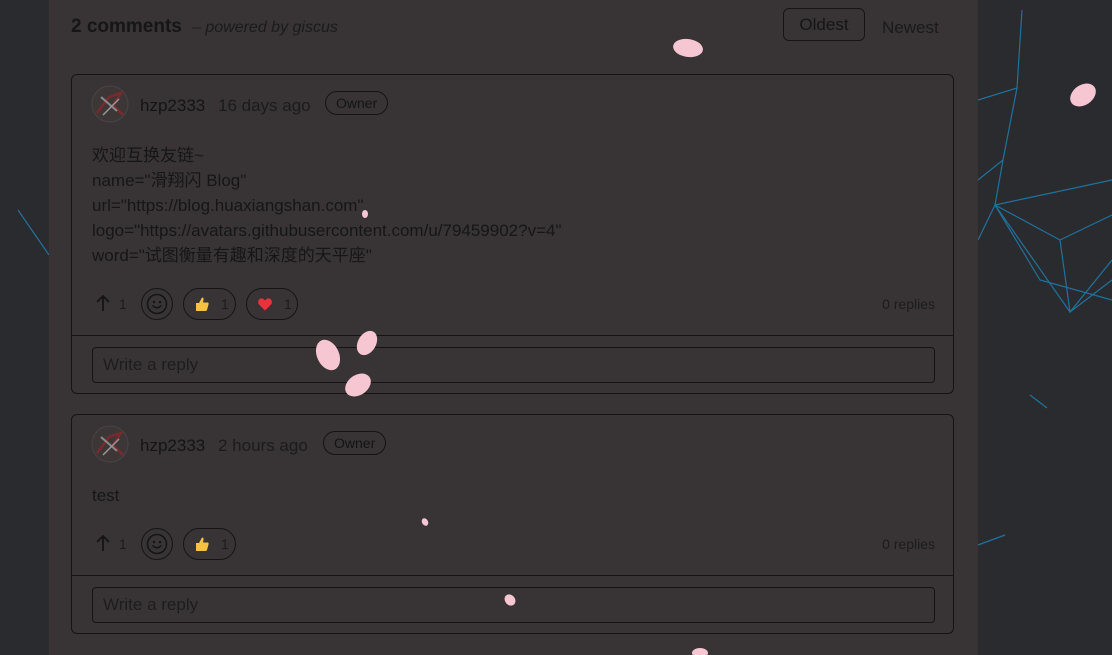 The height and width of the screenshot is (655, 1112). What do you see at coordinates (265, 28) in the screenshot?
I see `powered-by-label: – powered by giscus` at bounding box center [265, 28].